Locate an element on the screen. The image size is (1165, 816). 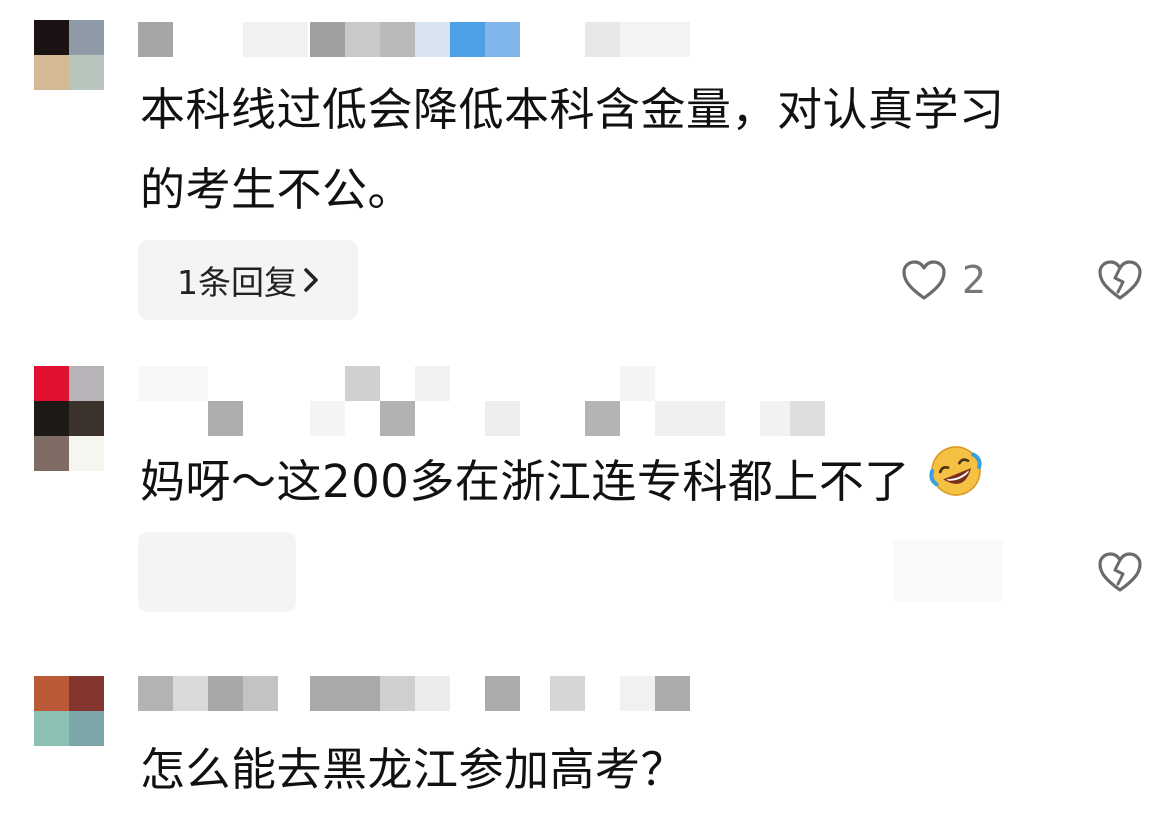
reply-count-label: 1条回复 is located at coordinates (237, 282).